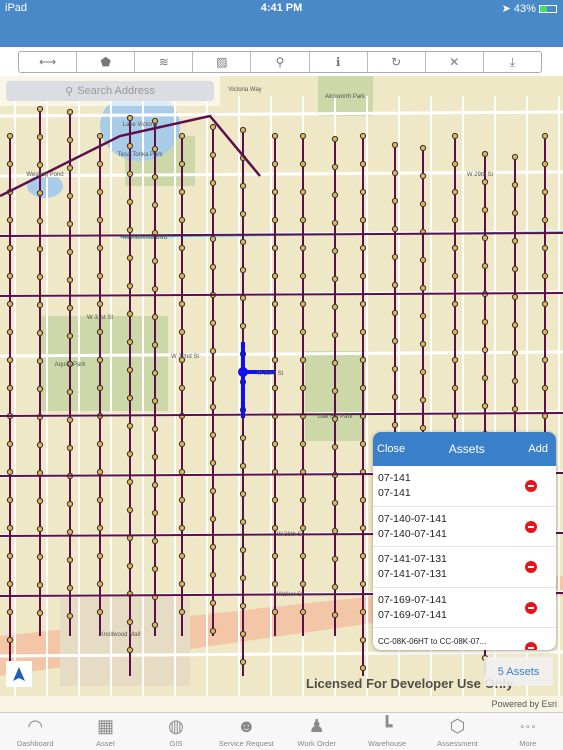 The width and height of the screenshot is (563, 750). I want to click on map-label: Aquila Park, so click(71, 365).